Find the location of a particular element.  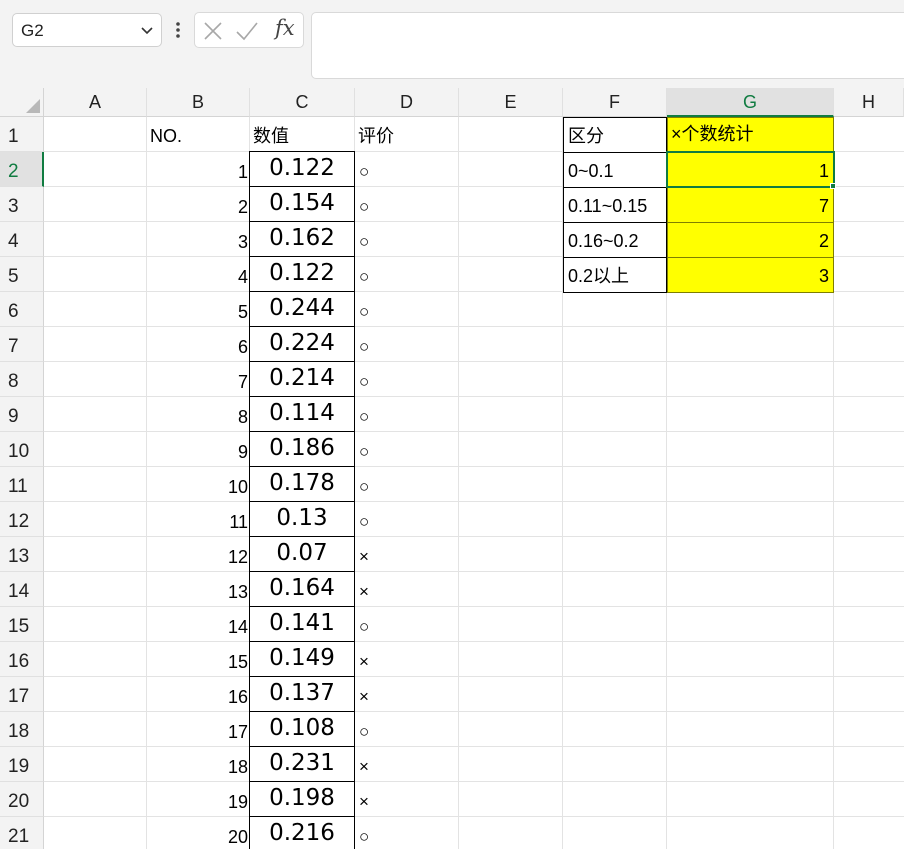

summary-header-range: 区分 is located at coordinates (615, 135).